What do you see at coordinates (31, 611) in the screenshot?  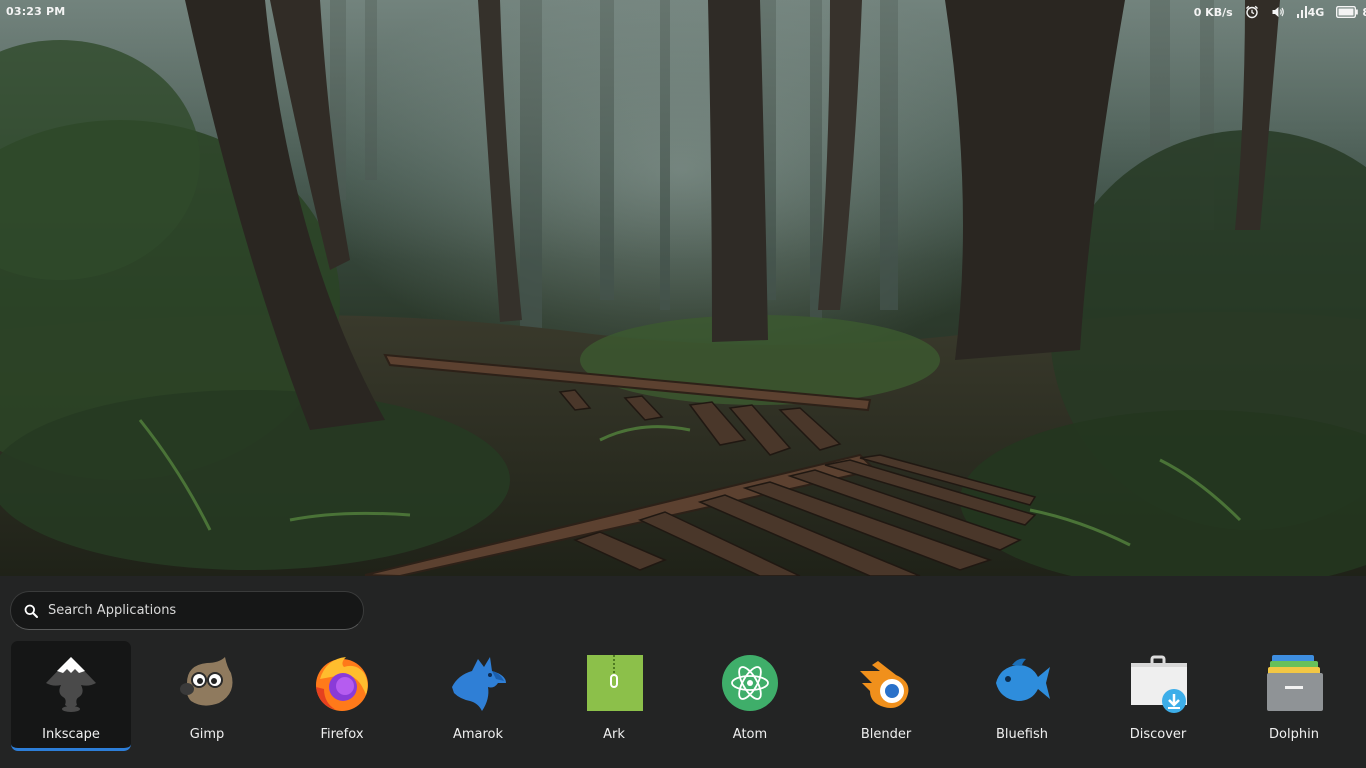 I see `search-icon` at bounding box center [31, 611].